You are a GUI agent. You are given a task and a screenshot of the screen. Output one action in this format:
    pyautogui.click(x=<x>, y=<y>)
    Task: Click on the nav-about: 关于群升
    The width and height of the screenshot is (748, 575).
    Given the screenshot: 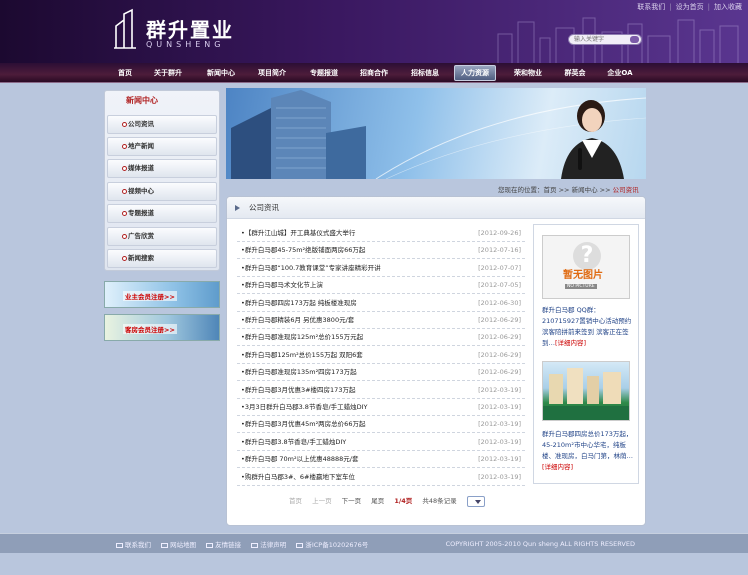 What is the action you would take?
    pyautogui.click(x=168, y=73)
    